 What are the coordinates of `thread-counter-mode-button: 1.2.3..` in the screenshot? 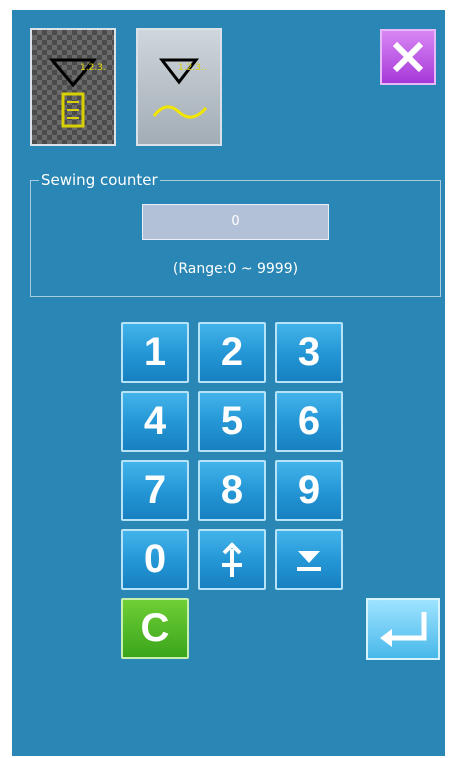 It's located at (179, 87).